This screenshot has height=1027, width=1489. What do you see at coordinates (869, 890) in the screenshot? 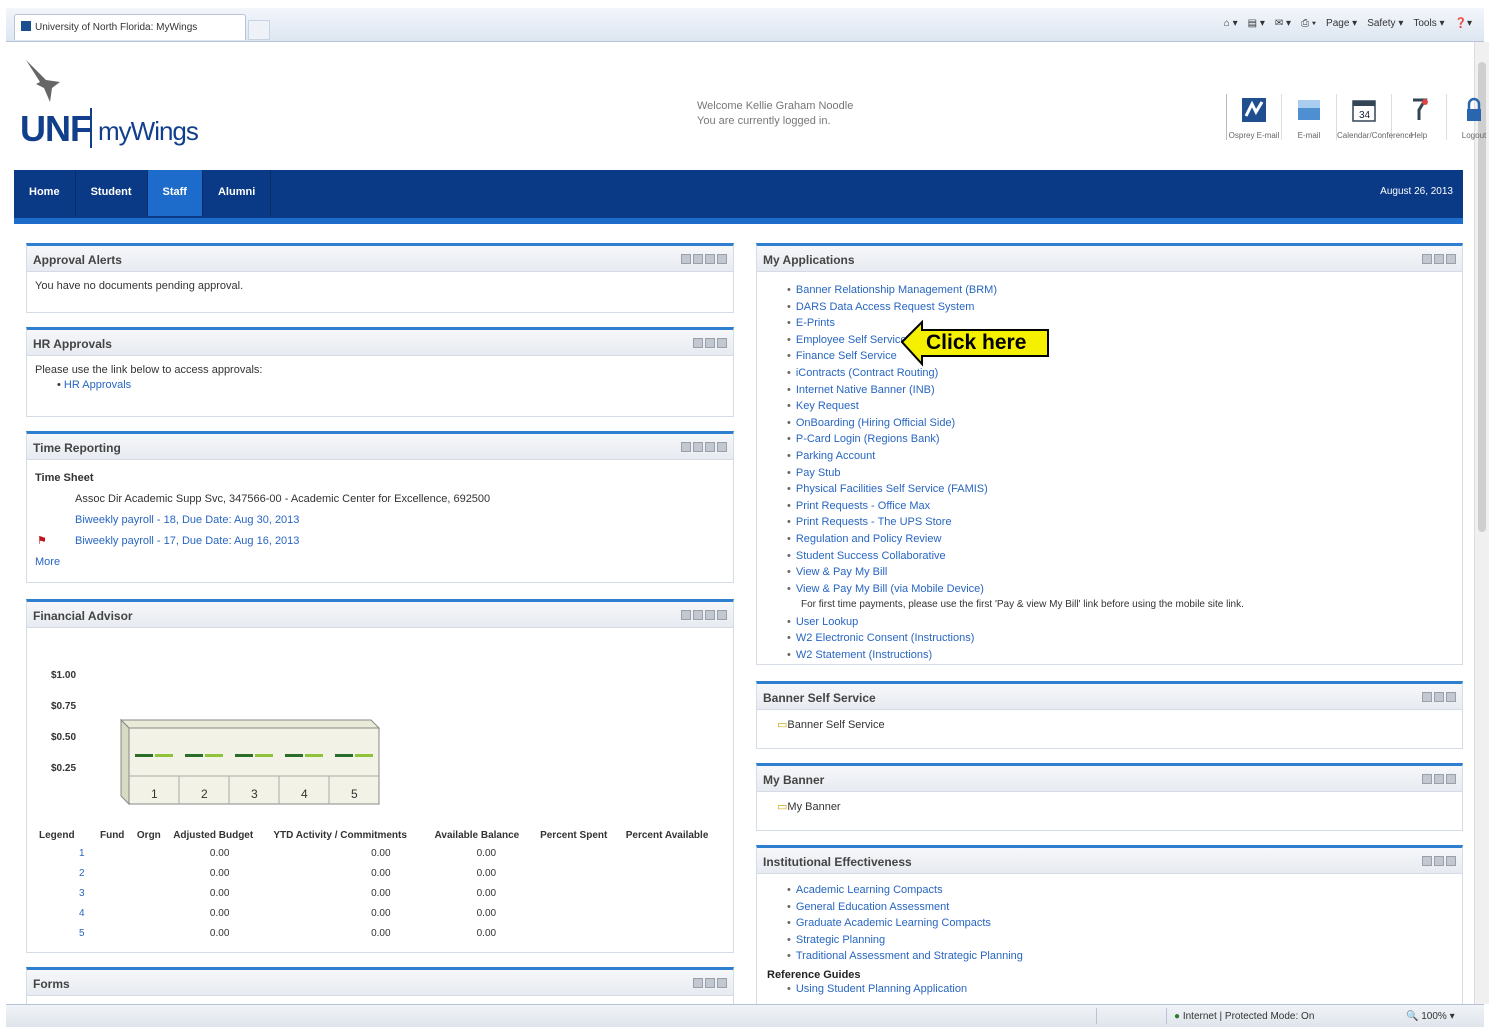
I see `institutional-link: Academic Learning Compacts` at bounding box center [869, 890].